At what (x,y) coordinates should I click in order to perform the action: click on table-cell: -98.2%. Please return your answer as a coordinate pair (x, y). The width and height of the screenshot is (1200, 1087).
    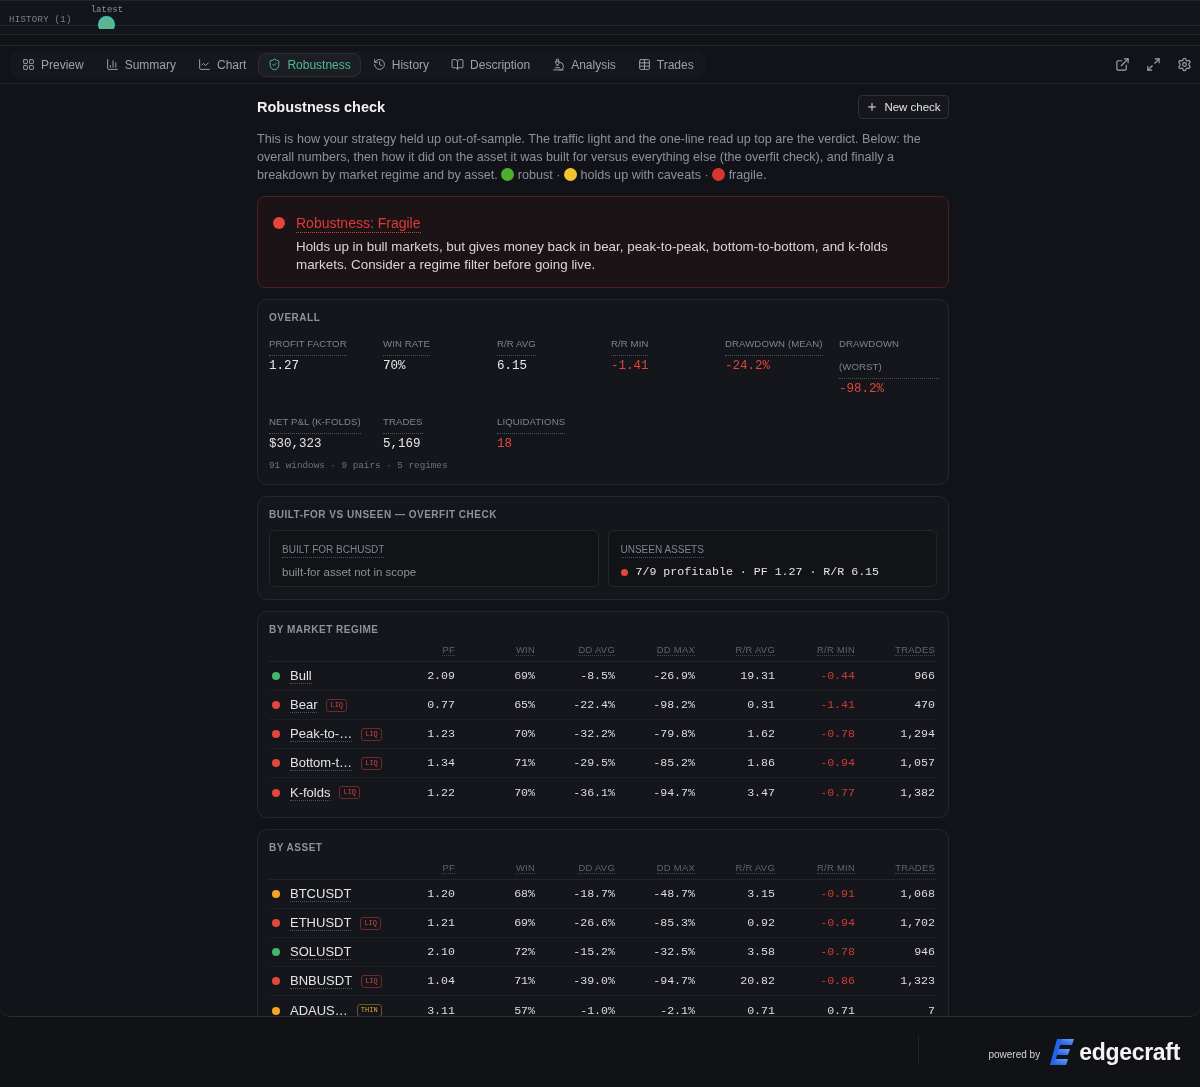
    Looking at the image, I should click on (674, 705).